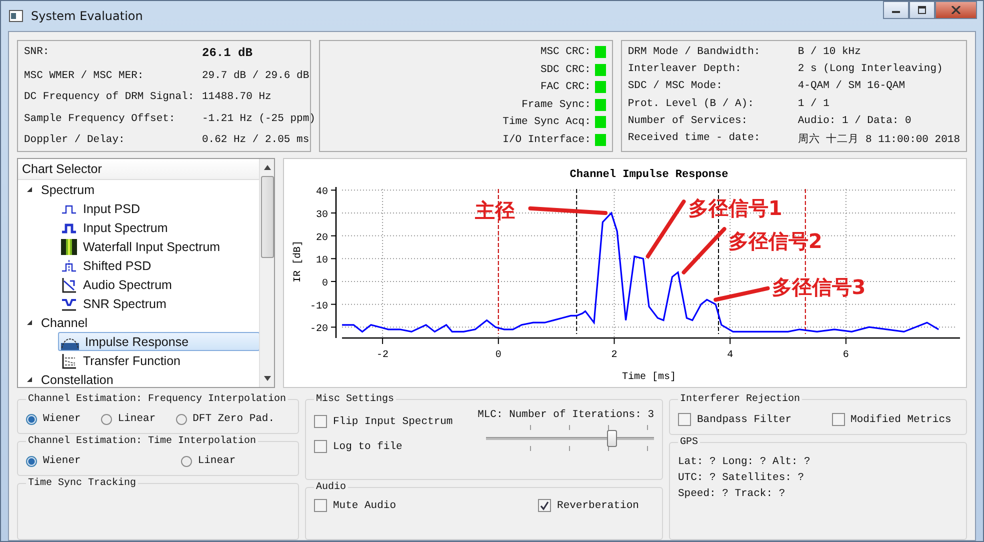 The height and width of the screenshot is (542, 984). Describe the element at coordinates (355, 505) in the screenshot. I see `checkbox-option: Mute Audio` at that location.